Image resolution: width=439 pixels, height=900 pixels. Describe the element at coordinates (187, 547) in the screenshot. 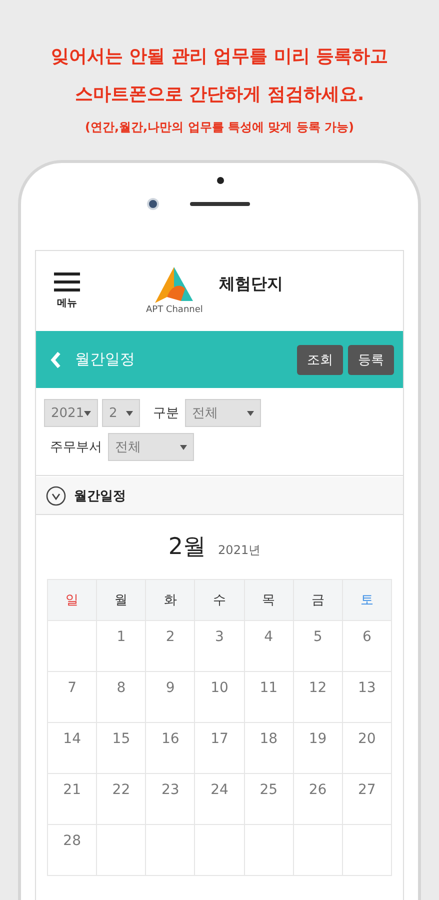

I see `month-title: 2월` at that location.